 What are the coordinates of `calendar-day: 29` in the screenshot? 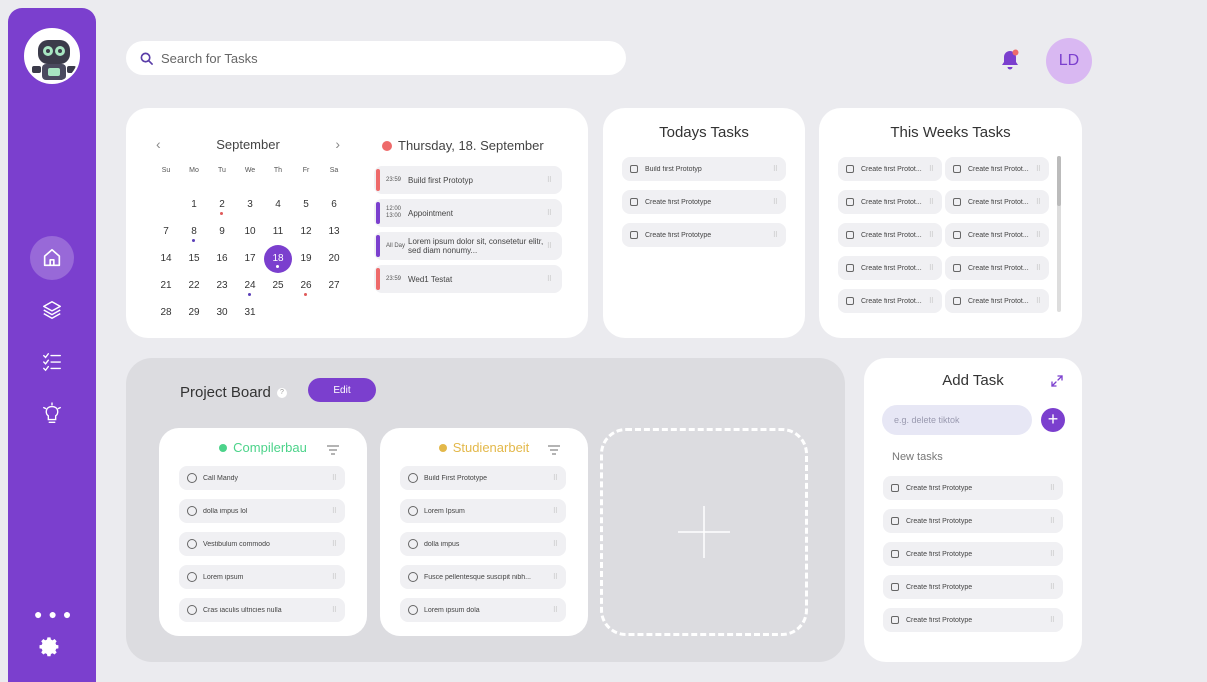 It's located at (194, 312).